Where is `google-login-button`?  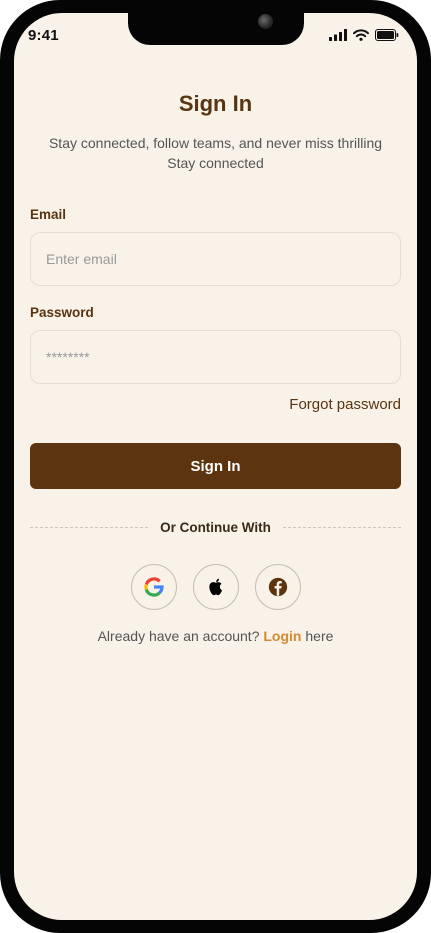
google-login-button is located at coordinates (153, 587).